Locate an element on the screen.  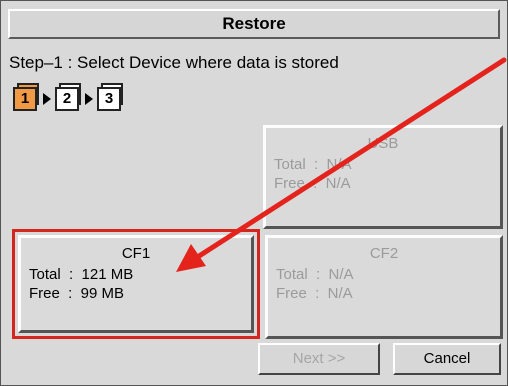
step-1-label: 1 is located at coordinates (25, 99).